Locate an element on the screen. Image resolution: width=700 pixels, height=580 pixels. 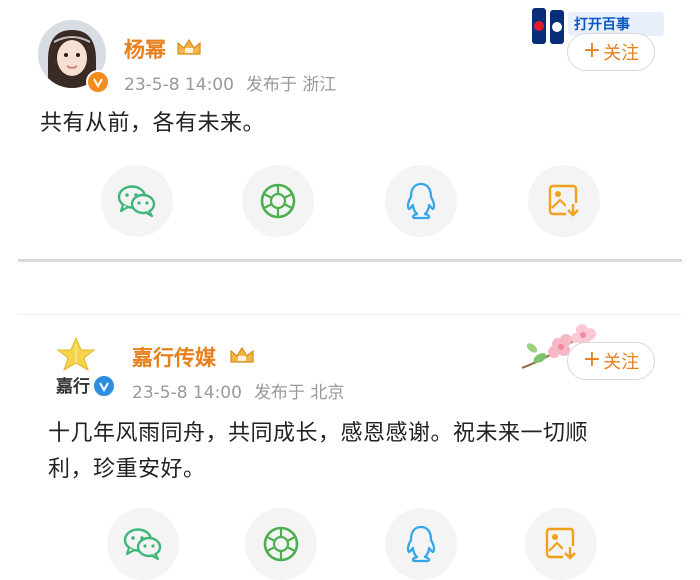
author-name: 嘉行传媒 is located at coordinates (174, 357).